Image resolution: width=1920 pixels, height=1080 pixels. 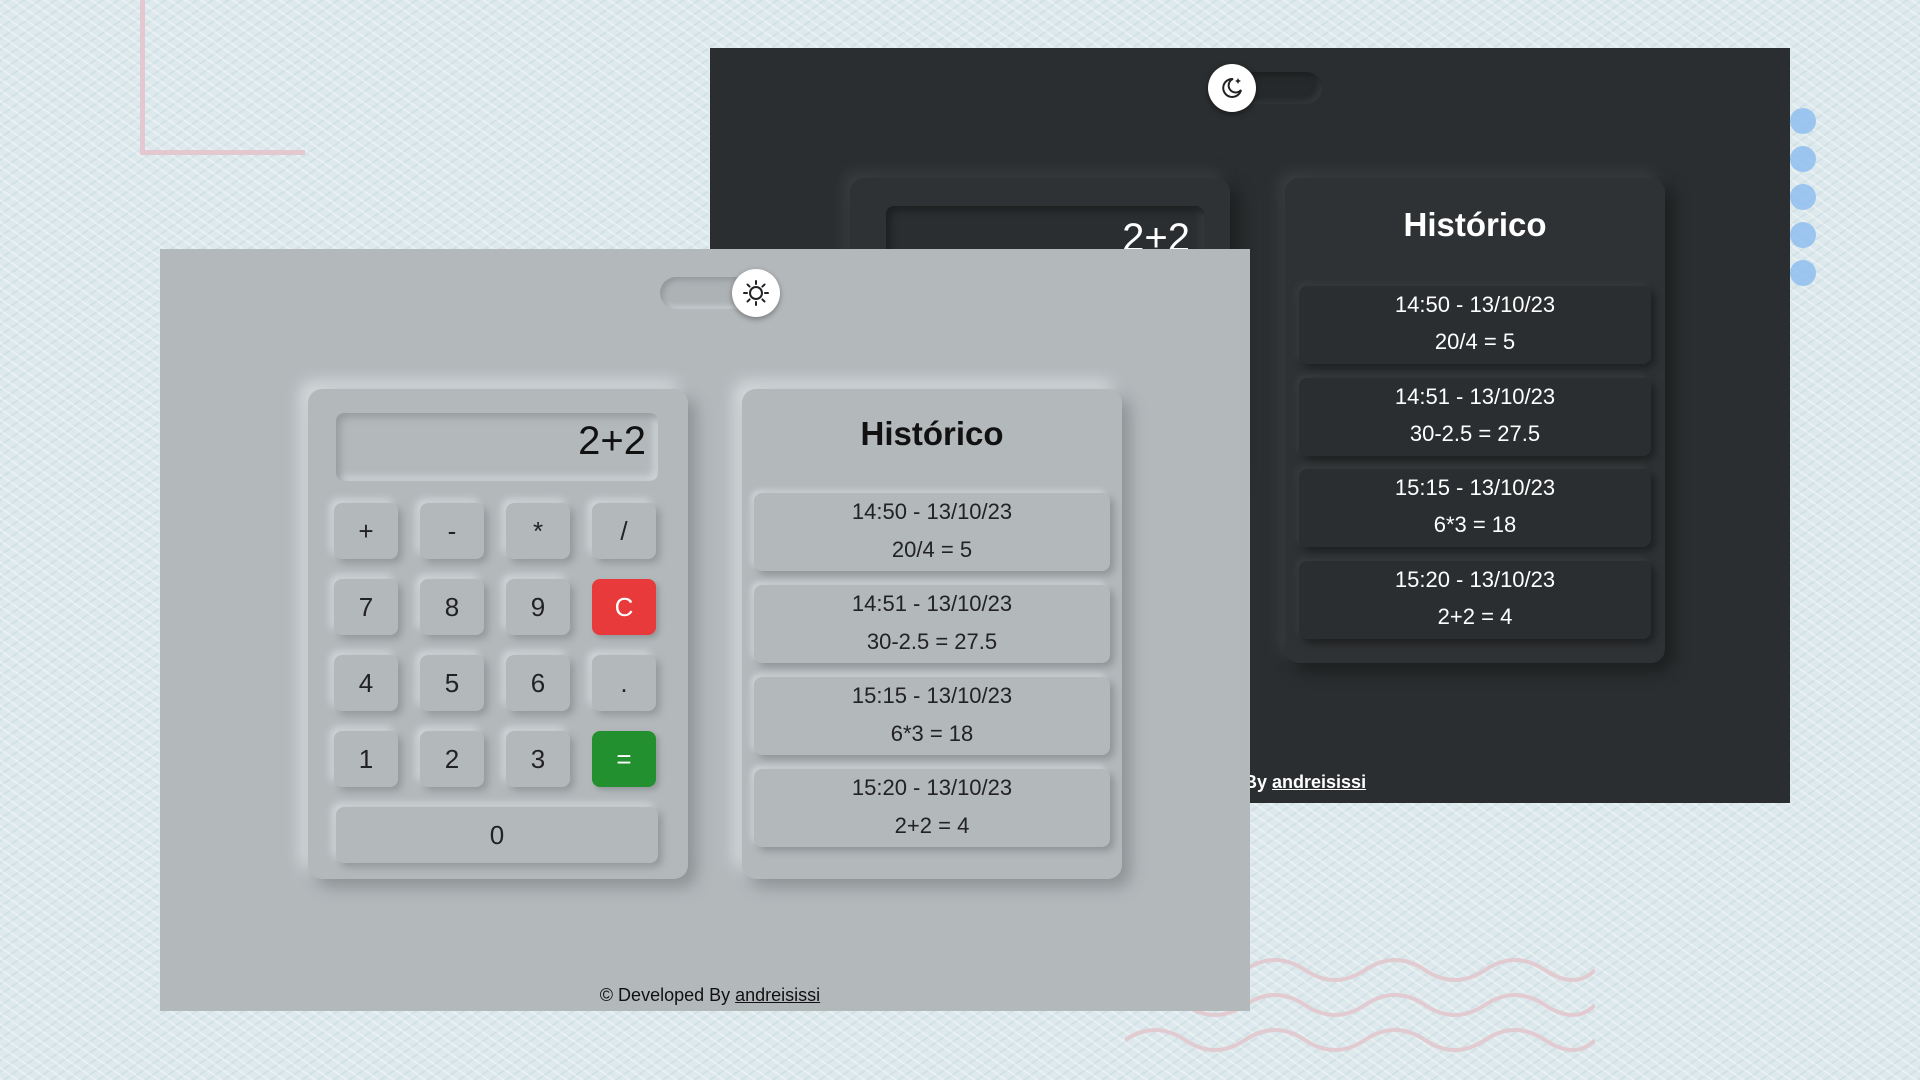 I want to click on decorative-dots, so click(x=1803, y=203).